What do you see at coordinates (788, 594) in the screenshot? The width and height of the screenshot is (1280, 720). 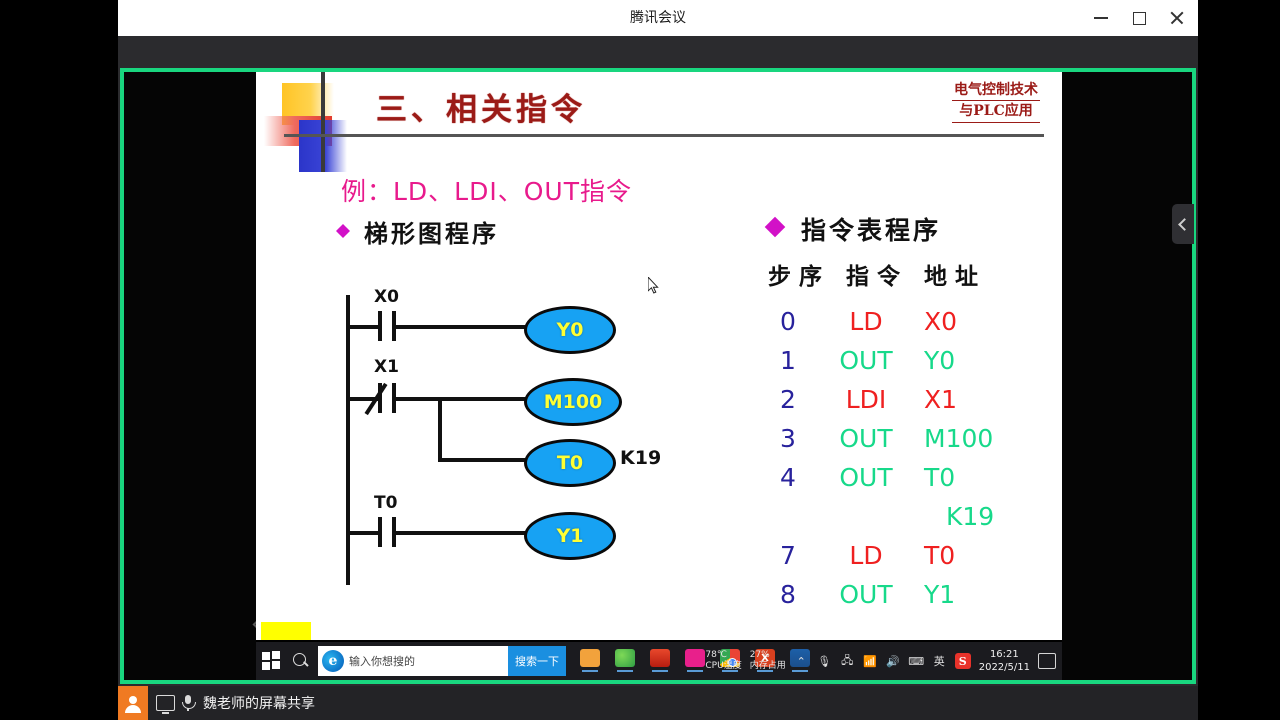 I see `cell-step: 8` at bounding box center [788, 594].